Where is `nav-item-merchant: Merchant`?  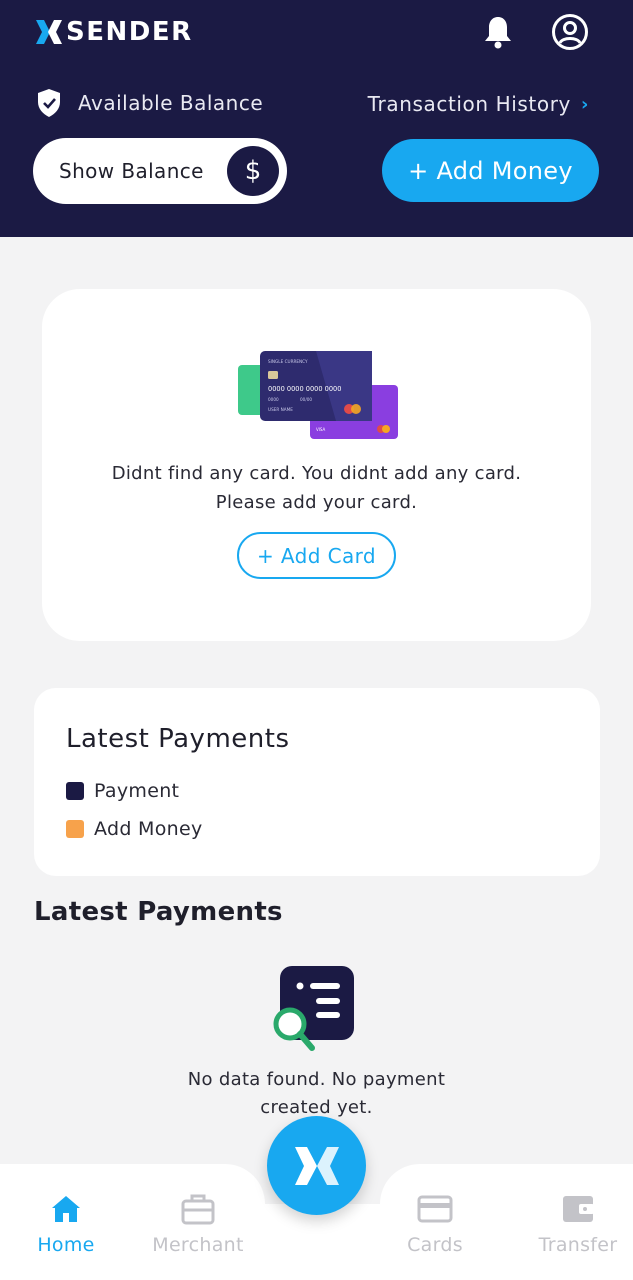 nav-item-merchant: Merchant is located at coordinates (198, 1224).